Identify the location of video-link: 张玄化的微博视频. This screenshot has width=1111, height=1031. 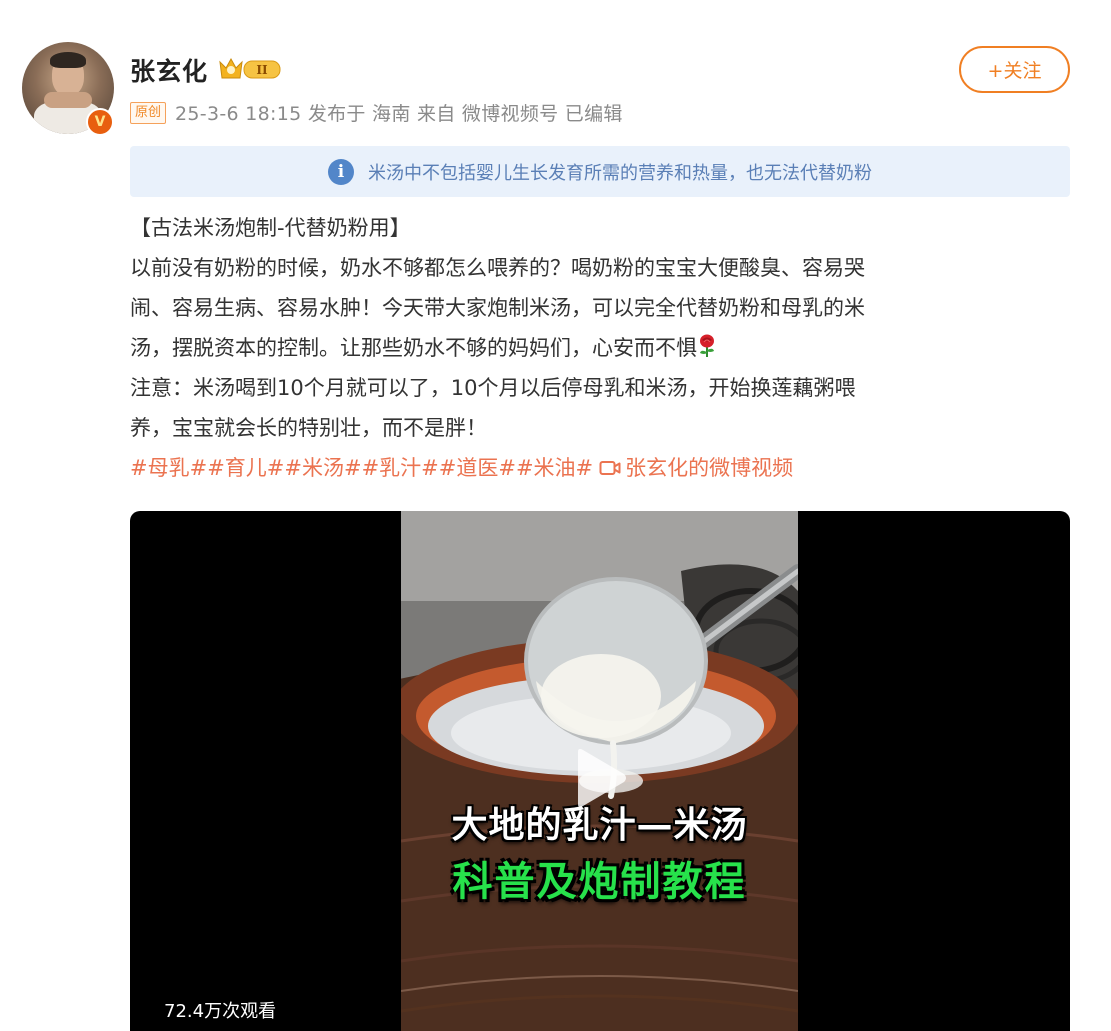
(709, 468).